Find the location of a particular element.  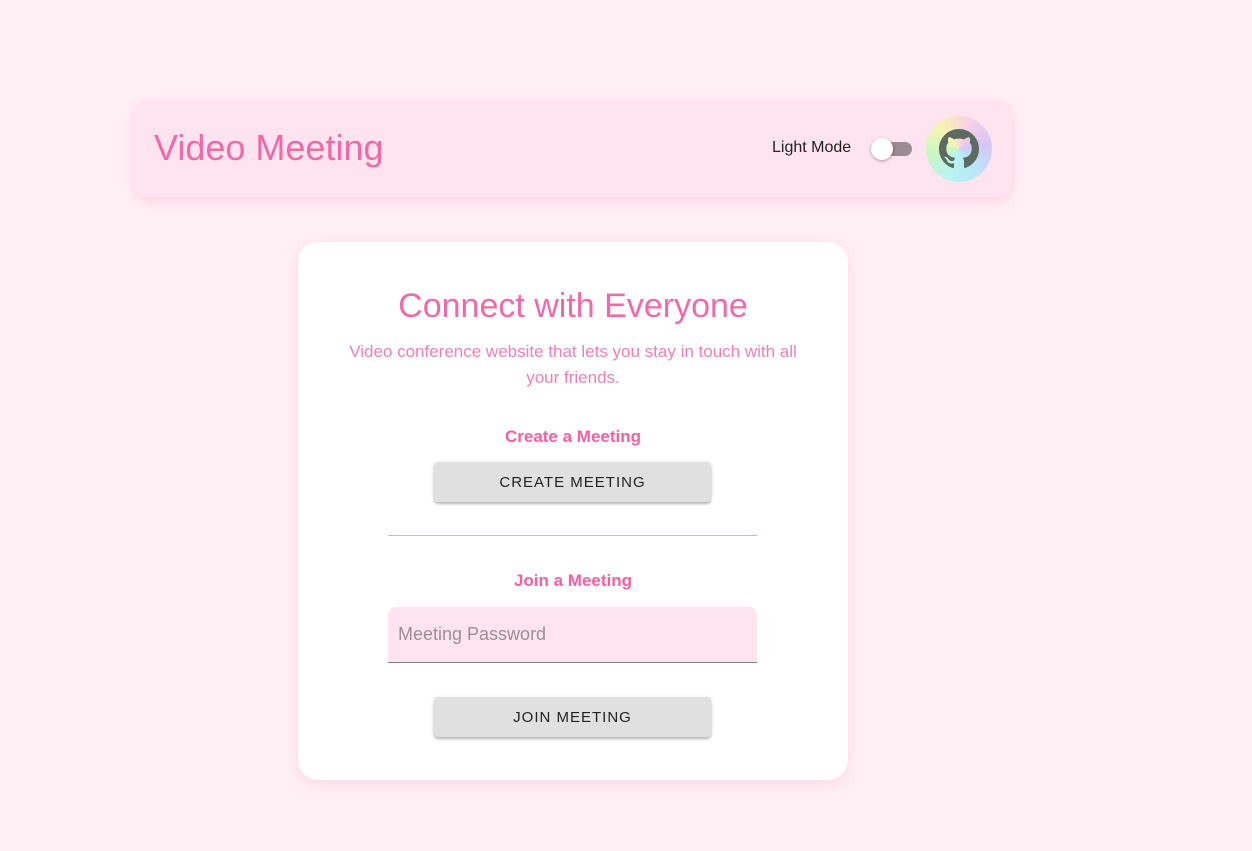

github-icon is located at coordinates (959, 149).